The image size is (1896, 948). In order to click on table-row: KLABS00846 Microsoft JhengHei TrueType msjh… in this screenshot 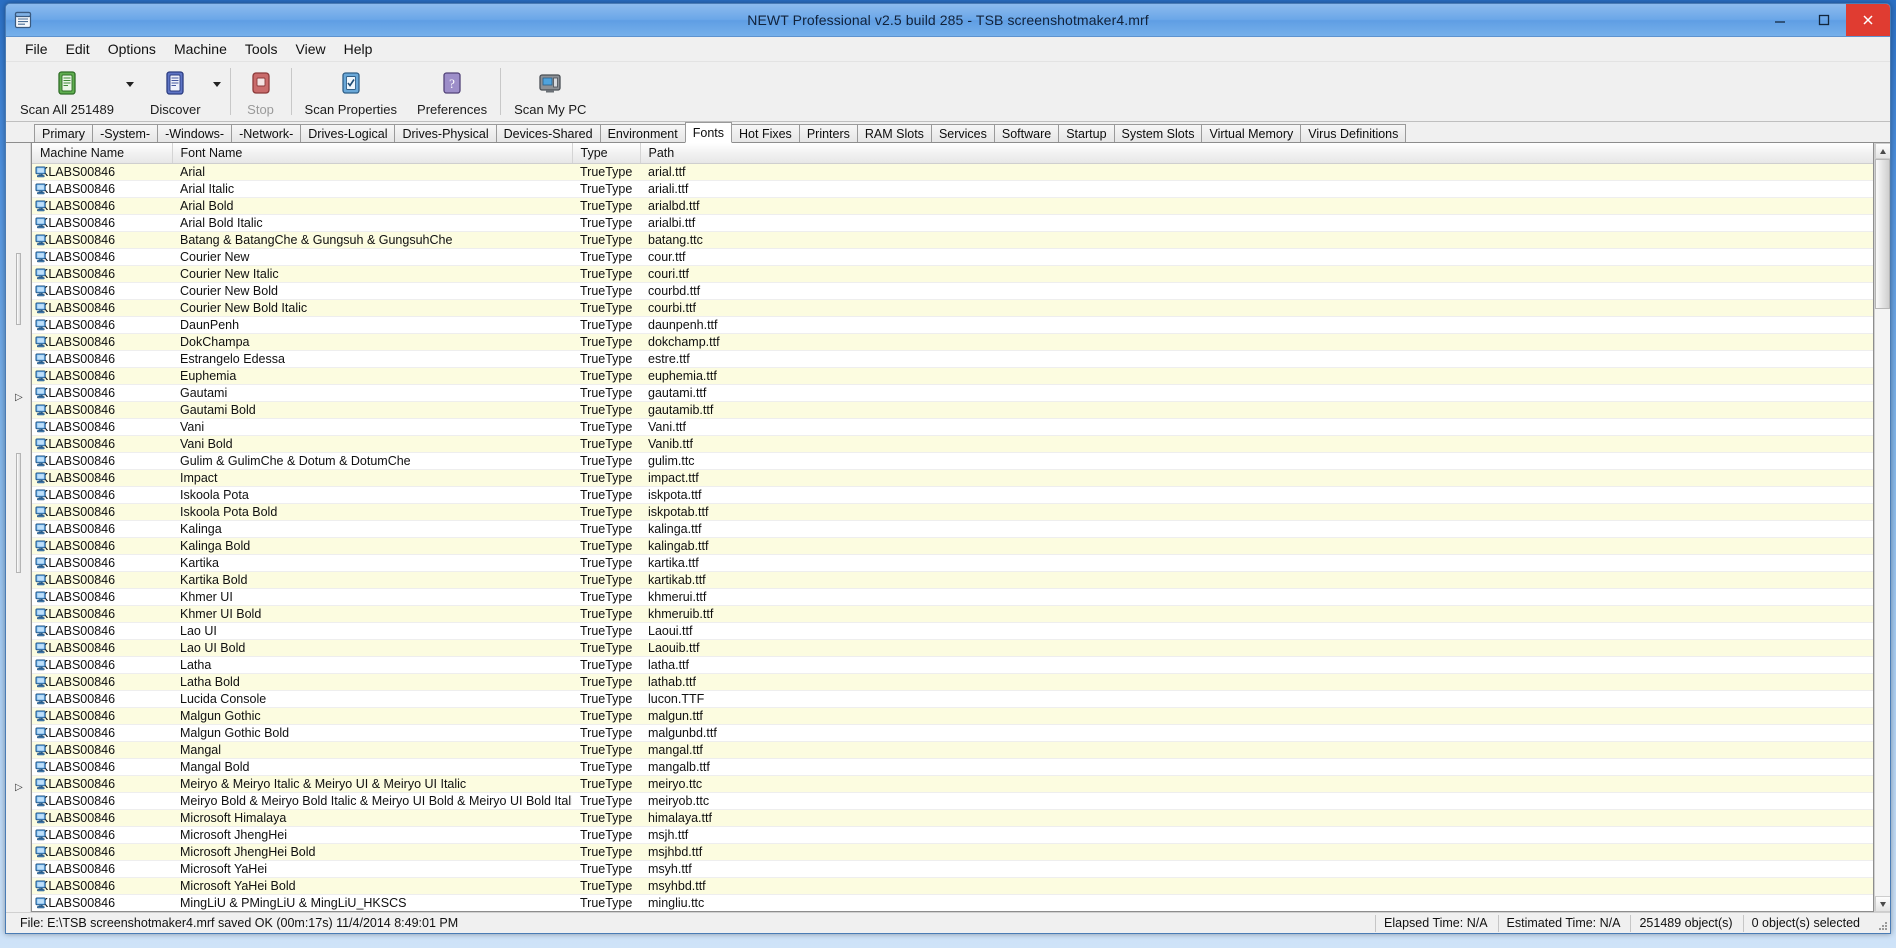, I will do `click(952, 835)`.